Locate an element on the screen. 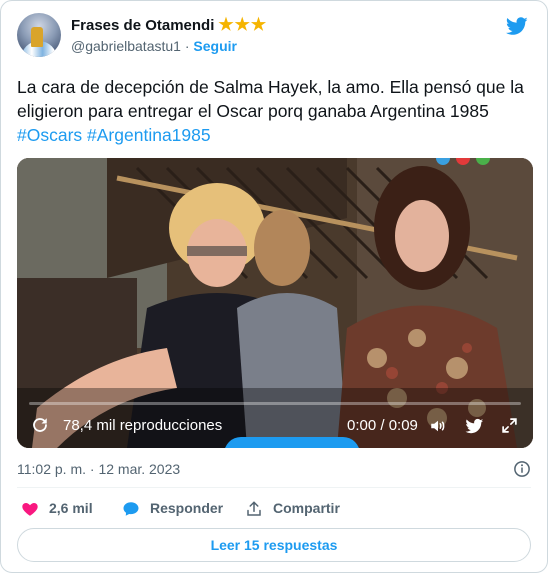 This screenshot has width=550, height=575. info-icon is located at coordinates (522, 469).